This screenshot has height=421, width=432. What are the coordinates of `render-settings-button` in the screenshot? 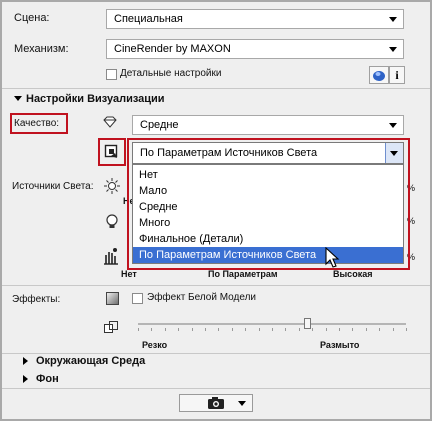 It's located at (379, 75).